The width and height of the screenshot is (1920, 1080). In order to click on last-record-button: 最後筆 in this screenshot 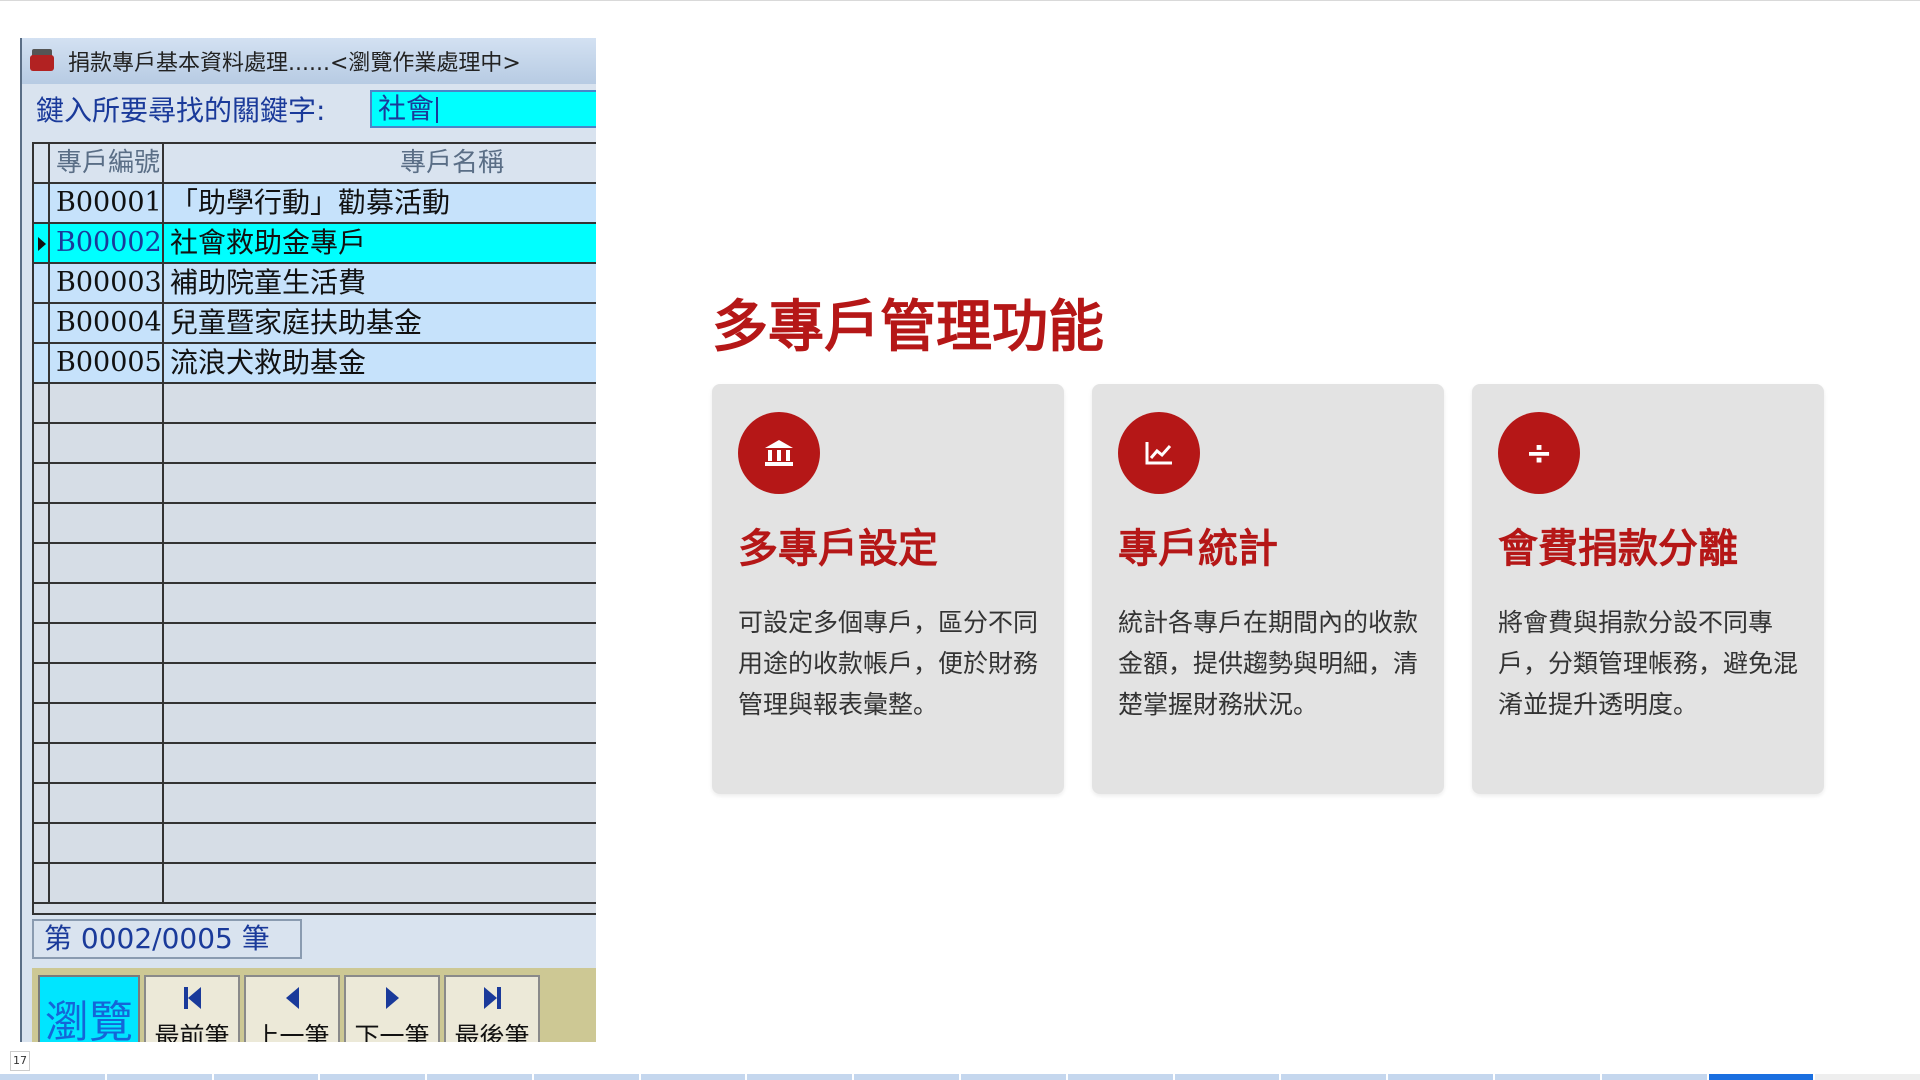, I will do `click(492, 1008)`.